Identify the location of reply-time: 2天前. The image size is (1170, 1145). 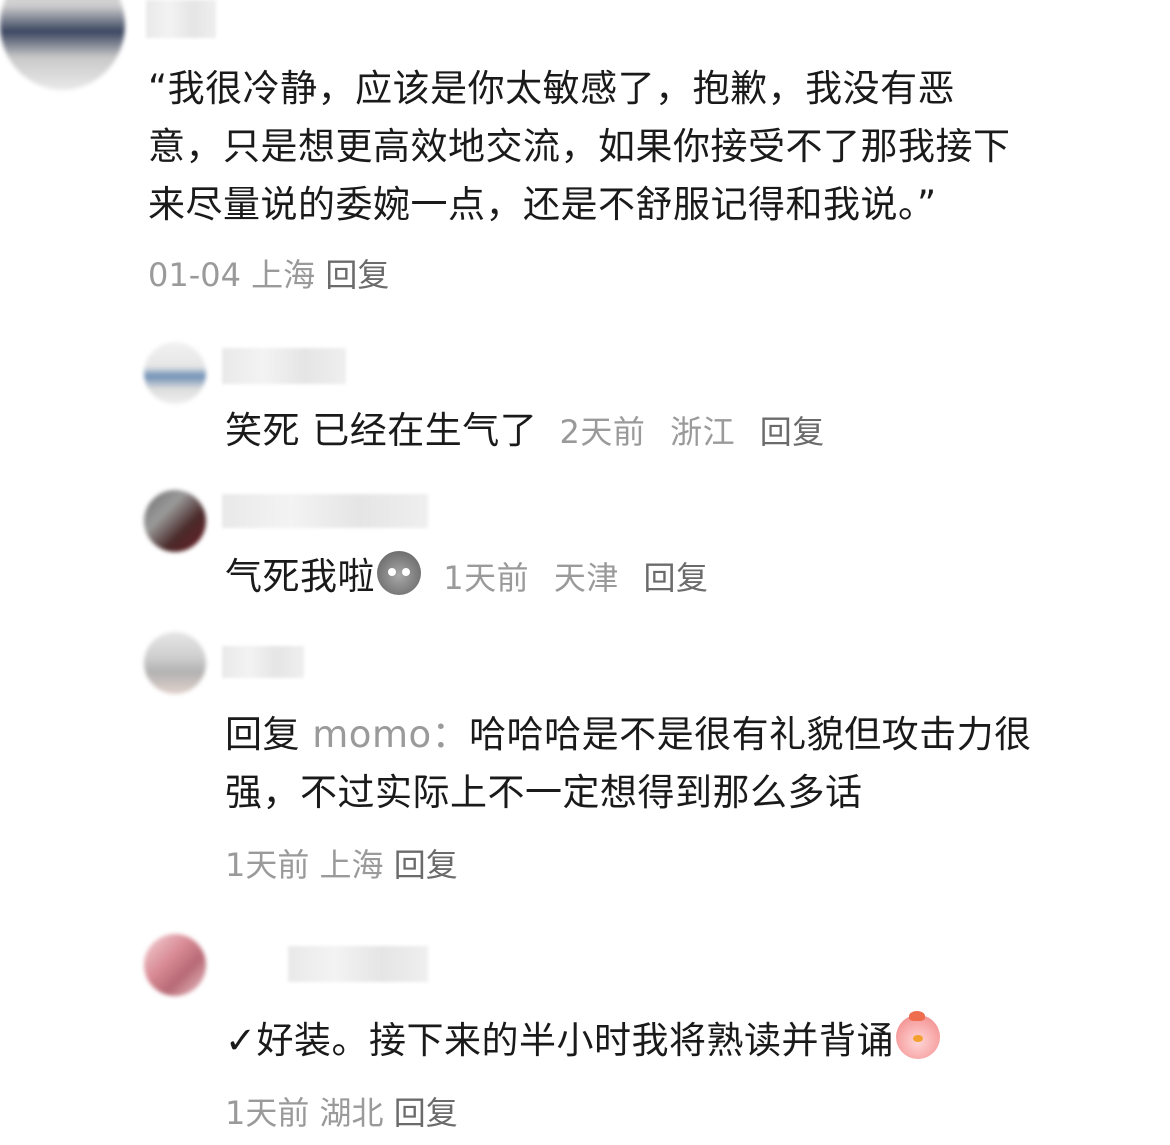
(602, 432).